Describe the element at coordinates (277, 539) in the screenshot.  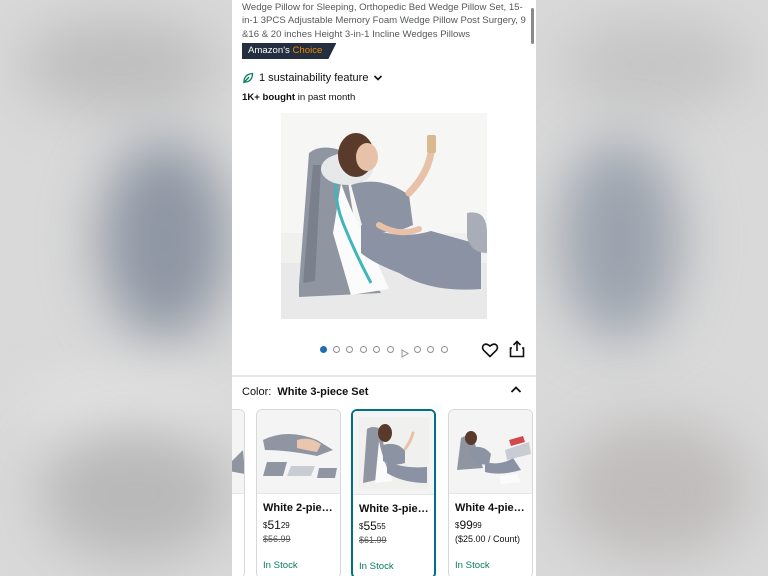
I see `variation-list-price: $56.99` at that location.